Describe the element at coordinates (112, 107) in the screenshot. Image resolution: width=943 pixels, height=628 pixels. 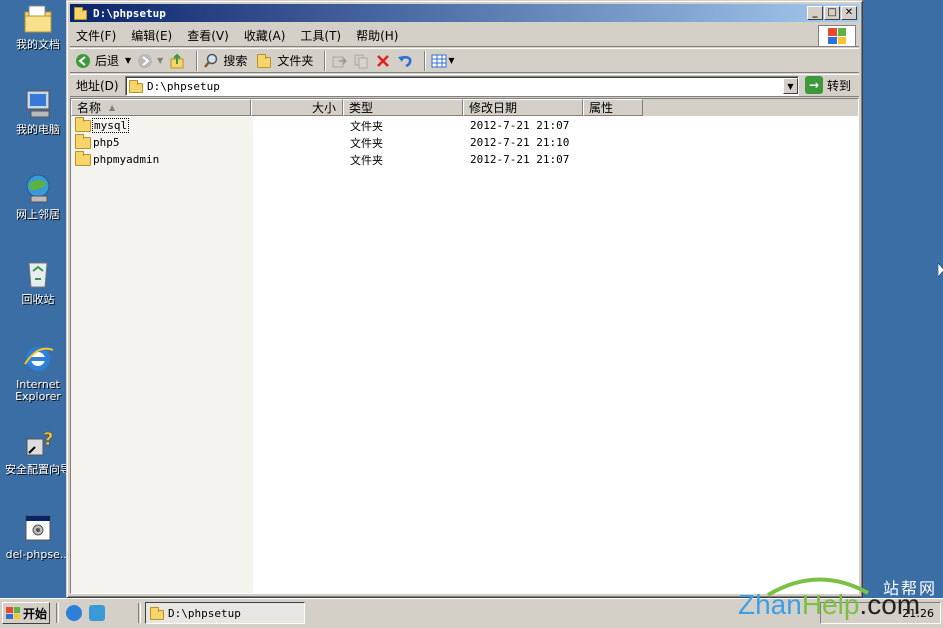
I see `sort-ascending-icon: ▲` at that location.